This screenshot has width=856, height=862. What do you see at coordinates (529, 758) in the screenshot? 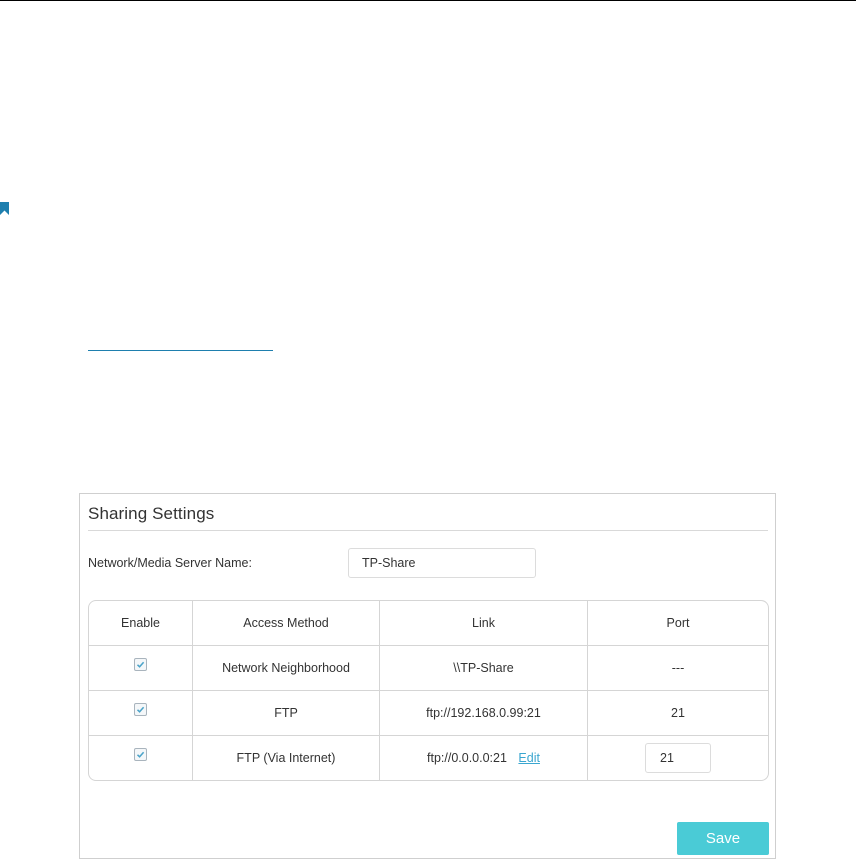
I see `edit-link: Edit` at bounding box center [529, 758].